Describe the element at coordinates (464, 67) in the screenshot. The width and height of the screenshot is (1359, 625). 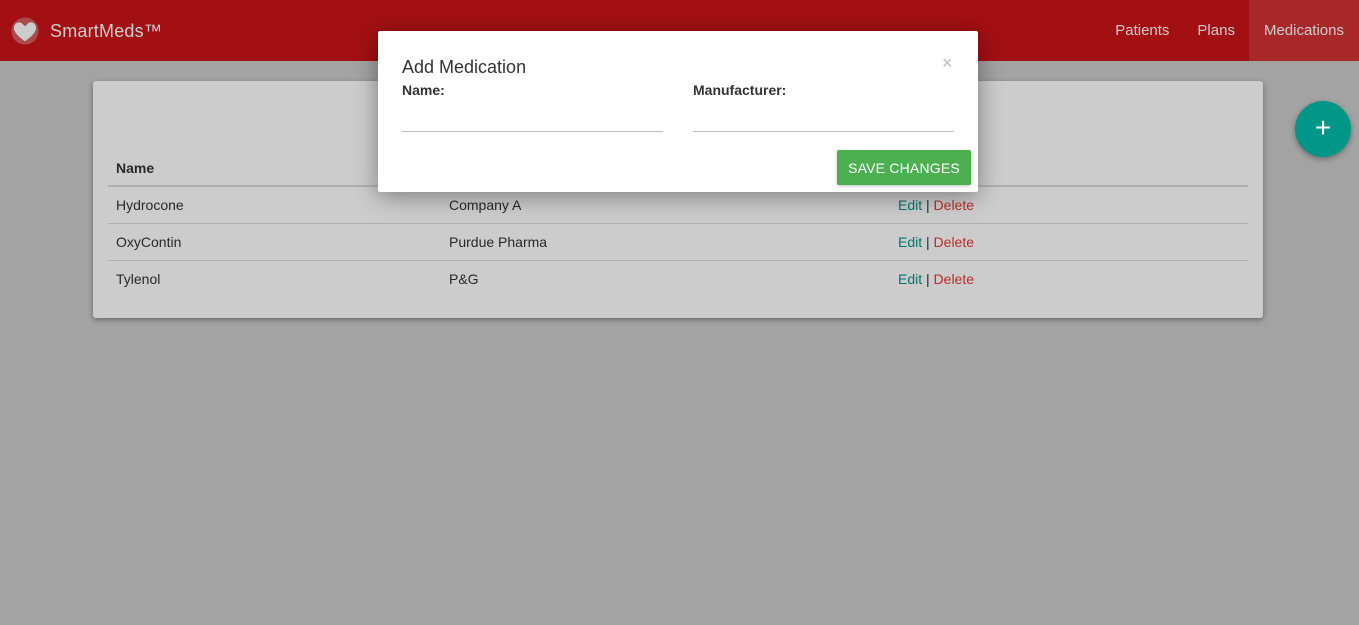
I see `modal-title: Add Medication` at that location.